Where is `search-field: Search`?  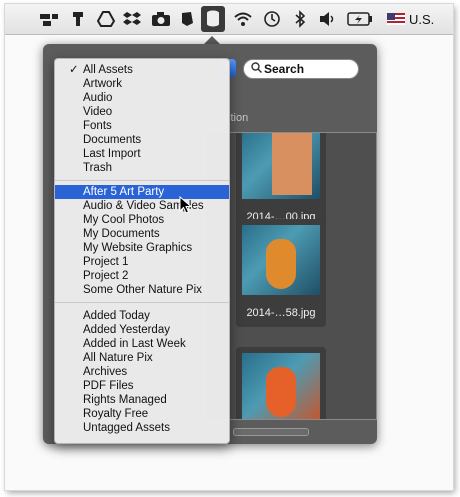 search-field: Search is located at coordinates (301, 69).